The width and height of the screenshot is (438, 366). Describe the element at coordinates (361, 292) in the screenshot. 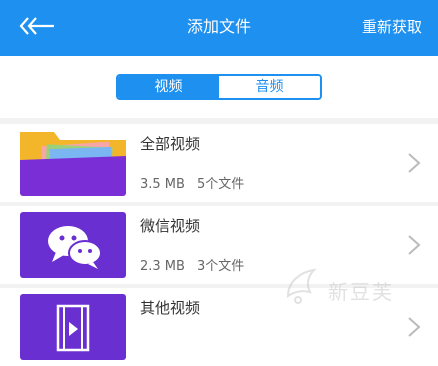

I see `watermark-text: 新豆芙` at that location.